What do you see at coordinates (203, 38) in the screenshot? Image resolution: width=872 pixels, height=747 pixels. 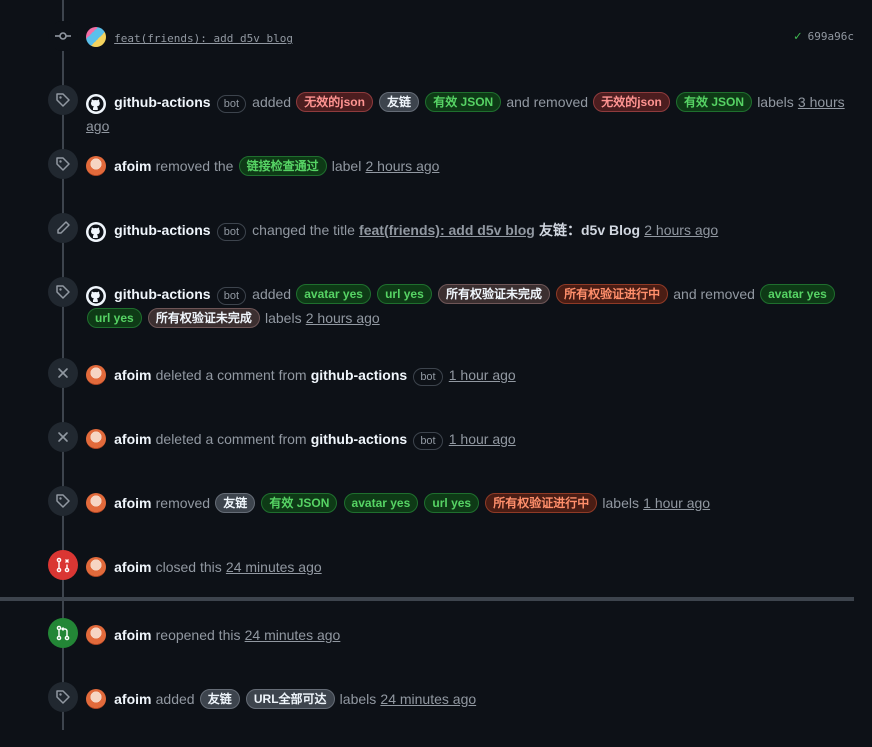 I see `commit-message-link: feat(friends): add d5v blog` at bounding box center [203, 38].